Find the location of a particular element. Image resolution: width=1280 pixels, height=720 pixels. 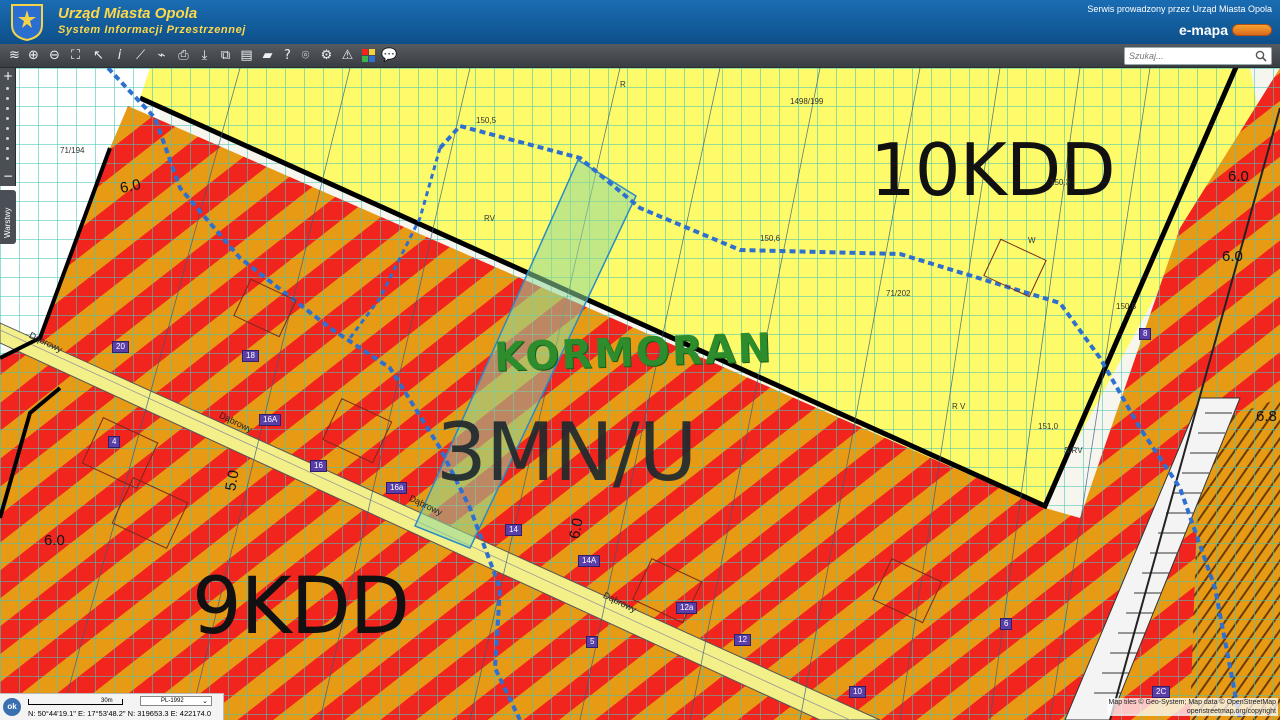

map-toolbar: ≋ ⊕ ⊖ ⛶ ↖ i ⟋ ⌁ ⎙ ⤓ ⧉ ▤ ▰ ? ⌾ ⚙ ⚠ 💬 is located at coordinates (640, 56).